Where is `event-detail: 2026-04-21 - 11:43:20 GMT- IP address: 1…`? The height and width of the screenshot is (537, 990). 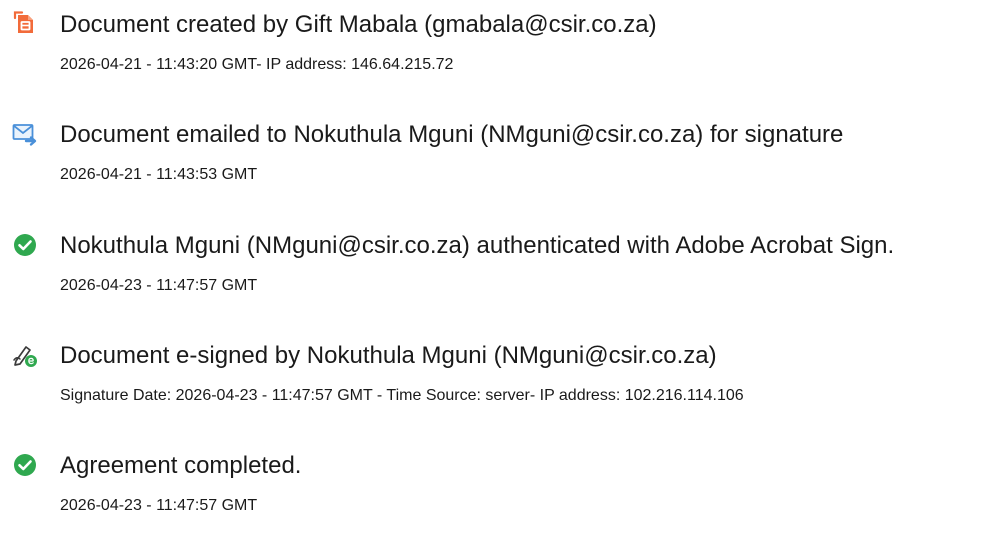 event-detail: 2026-04-21 - 11:43:20 GMT- IP address: 1… is located at coordinates (257, 64).